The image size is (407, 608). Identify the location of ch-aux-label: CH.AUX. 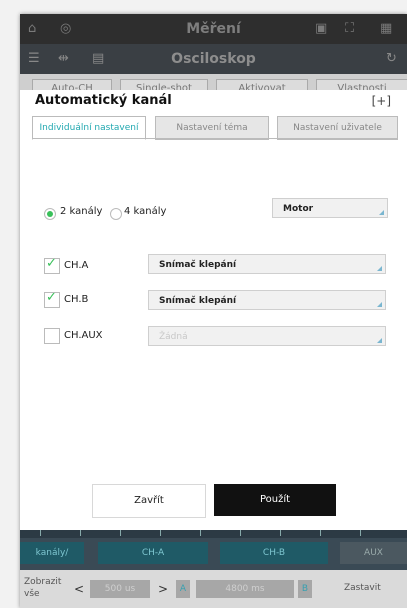
(83, 335).